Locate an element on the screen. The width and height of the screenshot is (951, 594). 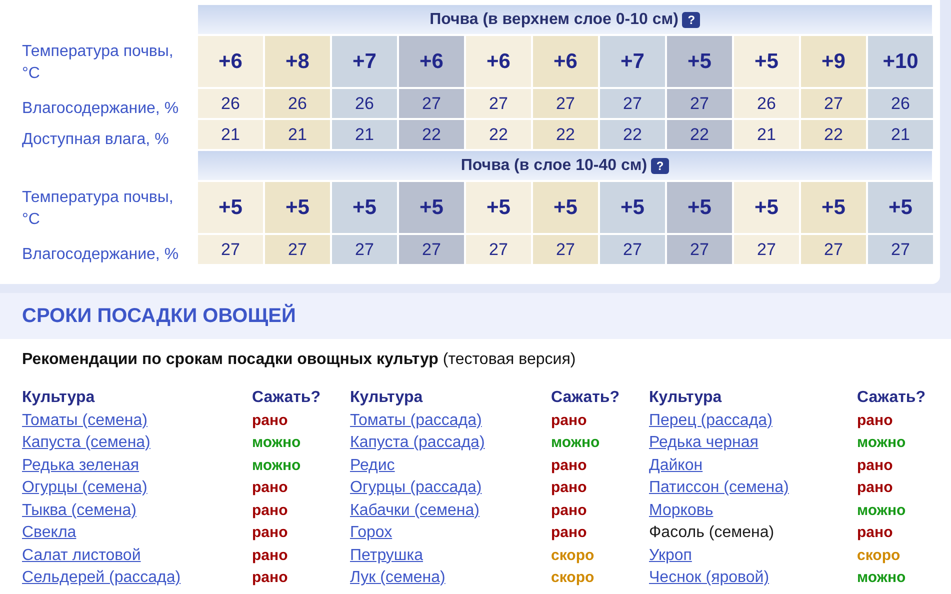
section-title: Почва (в слое 10-40 см) is located at coordinates (554, 165).